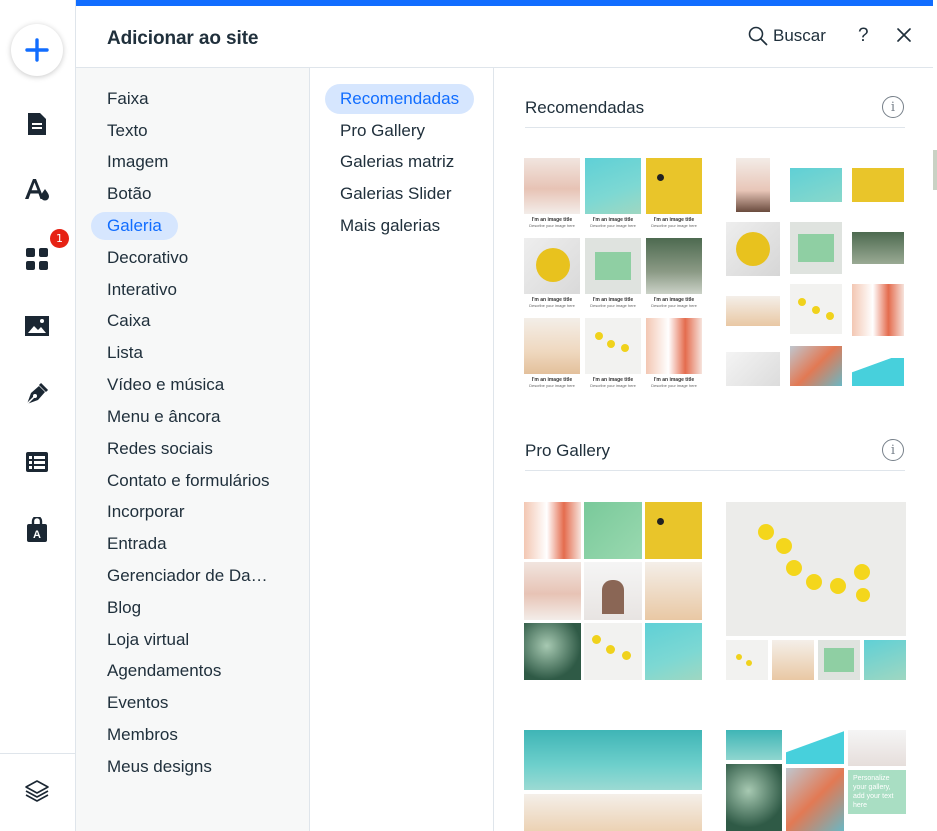 Image resolution: width=937 pixels, height=831 pixels. I want to click on panel-title: Adicionar ao site, so click(183, 38).